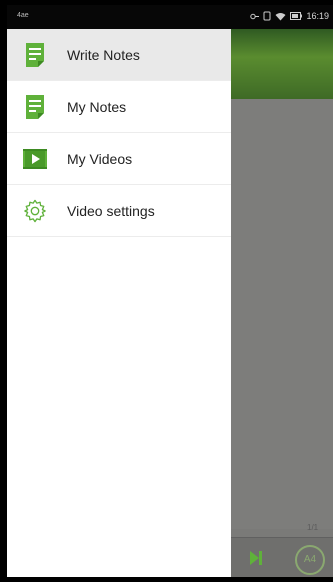 This screenshot has width=333, height=582. What do you see at coordinates (256, 558) in the screenshot?
I see `play-next-icon` at bounding box center [256, 558].